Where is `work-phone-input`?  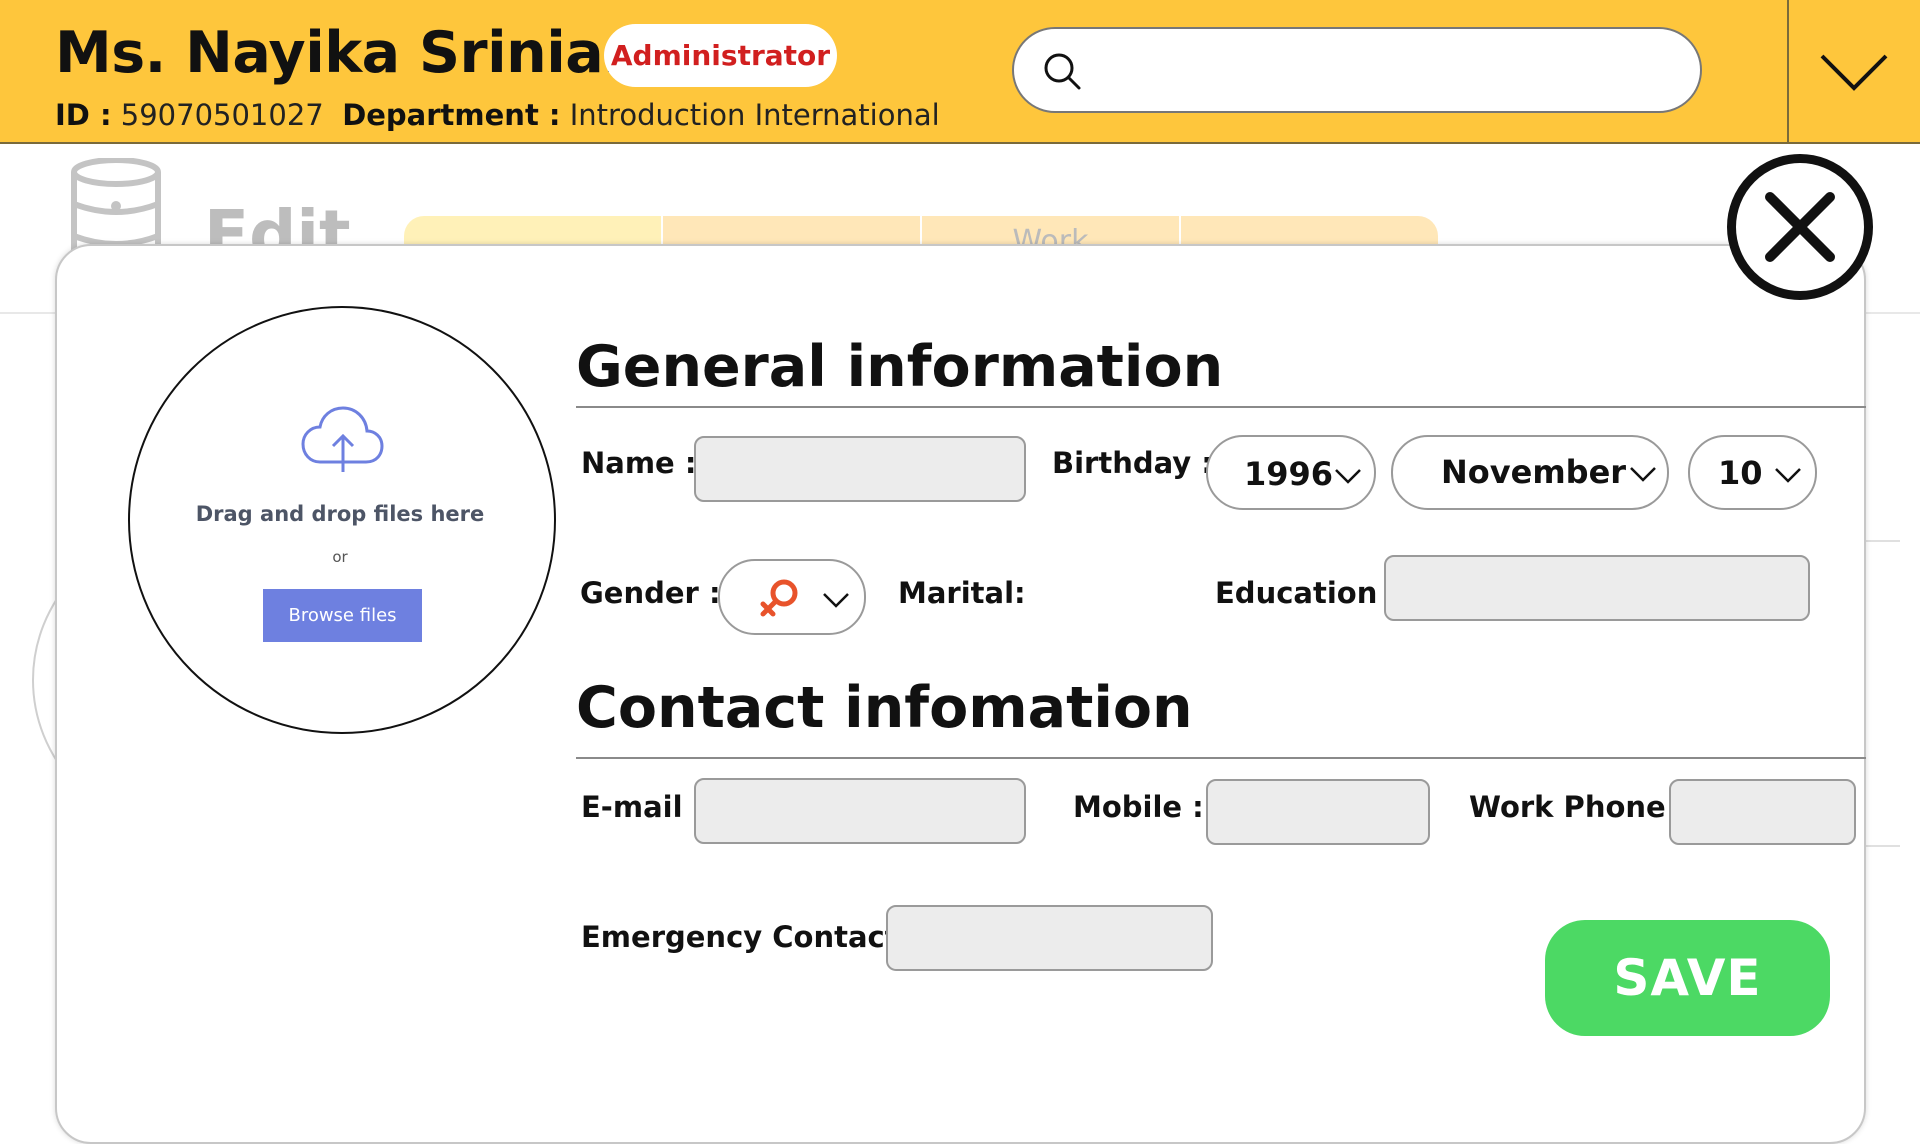 work-phone-input is located at coordinates (1762, 812).